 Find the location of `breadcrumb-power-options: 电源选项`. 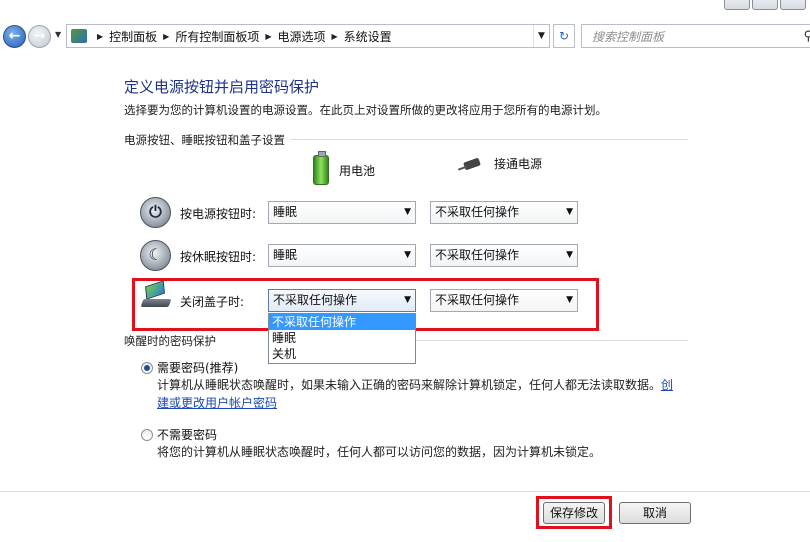

breadcrumb-power-options: 电源选项 is located at coordinates (302, 36).